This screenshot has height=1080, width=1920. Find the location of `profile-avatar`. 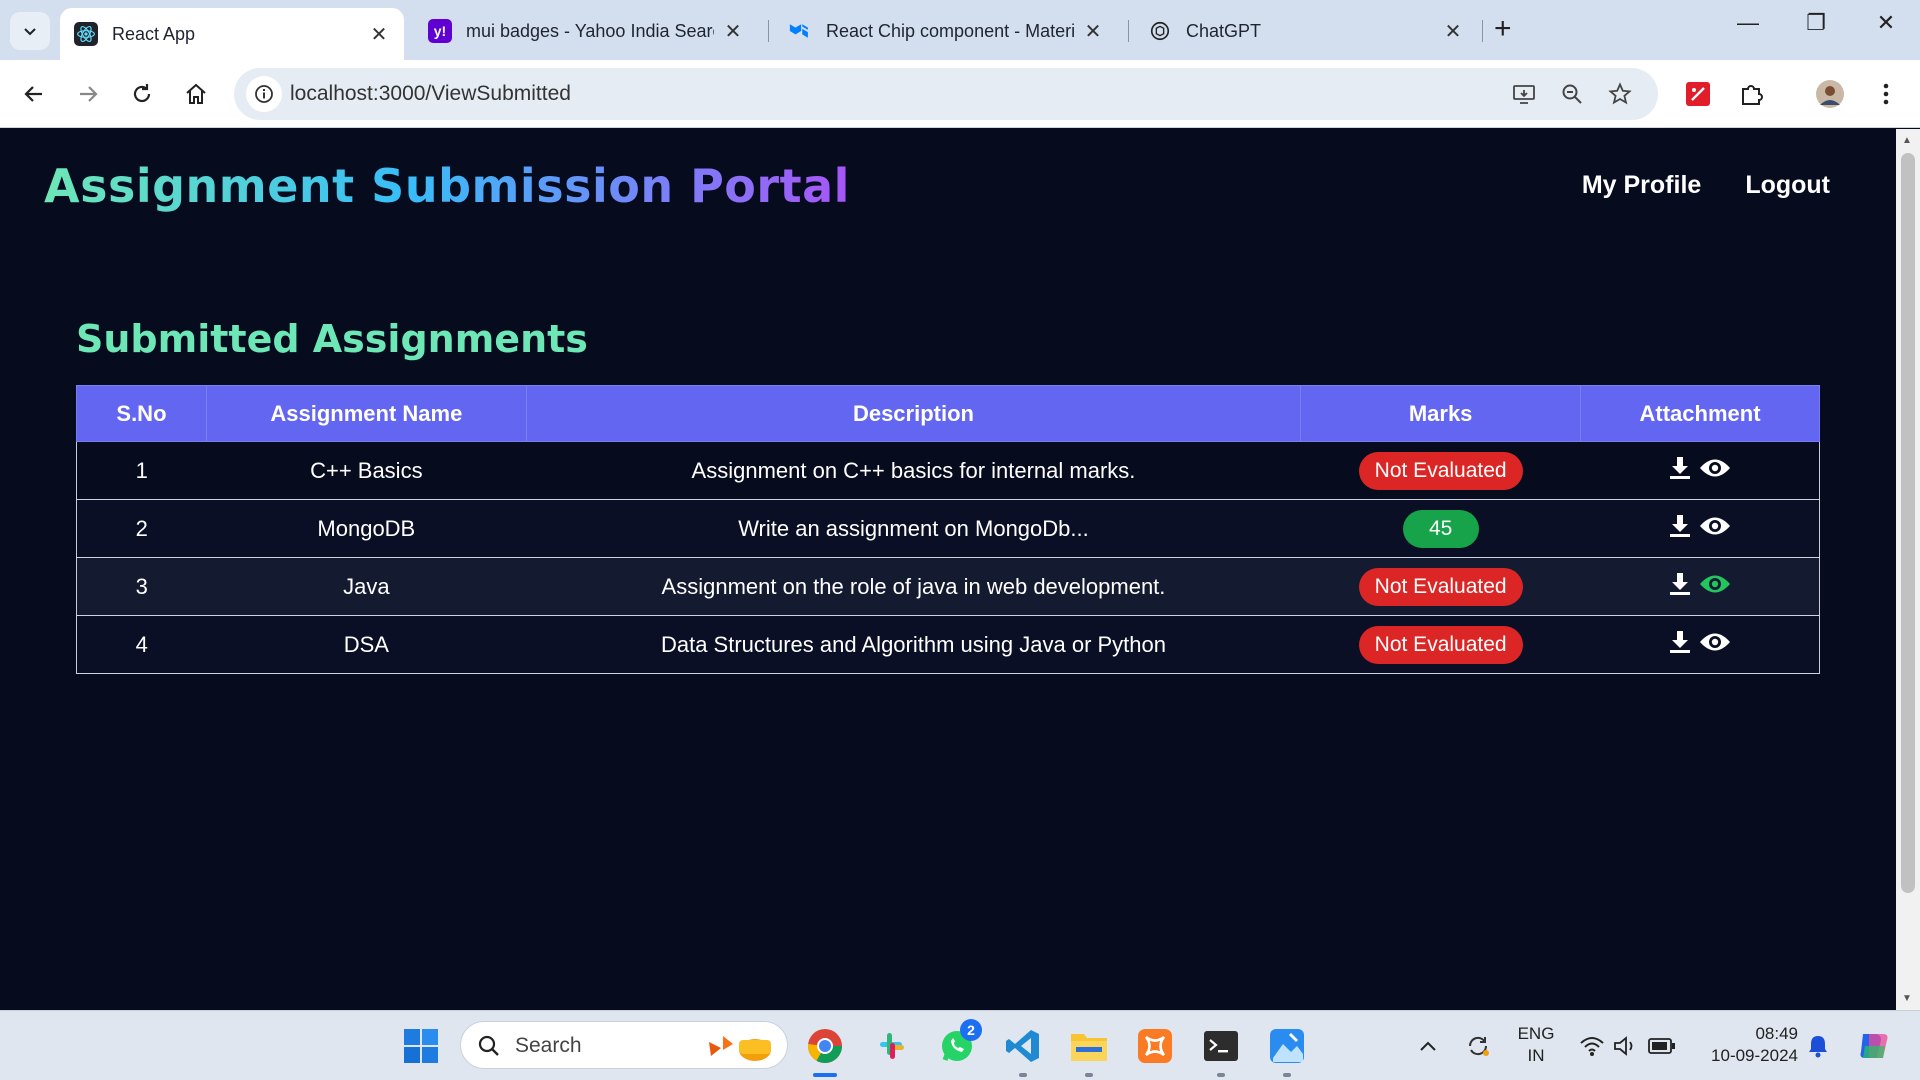

profile-avatar is located at coordinates (1830, 94).